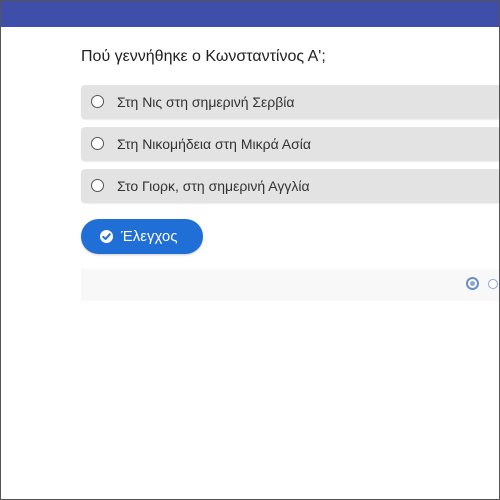  What do you see at coordinates (213, 186) in the screenshot?
I see `answer-option-label: Στο Γιορκ, στη σημερινή Αγγλία` at bounding box center [213, 186].